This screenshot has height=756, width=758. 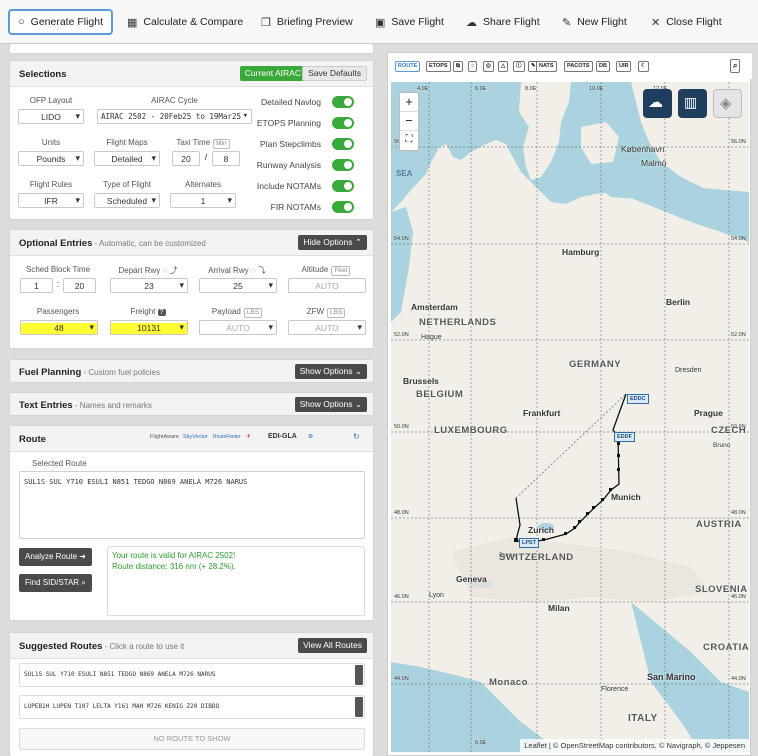 What do you see at coordinates (192, 739) in the screenshot?
I see `no-route-placeholder: NO ROUTE TO SHOW` at bounding box center [192, 739].